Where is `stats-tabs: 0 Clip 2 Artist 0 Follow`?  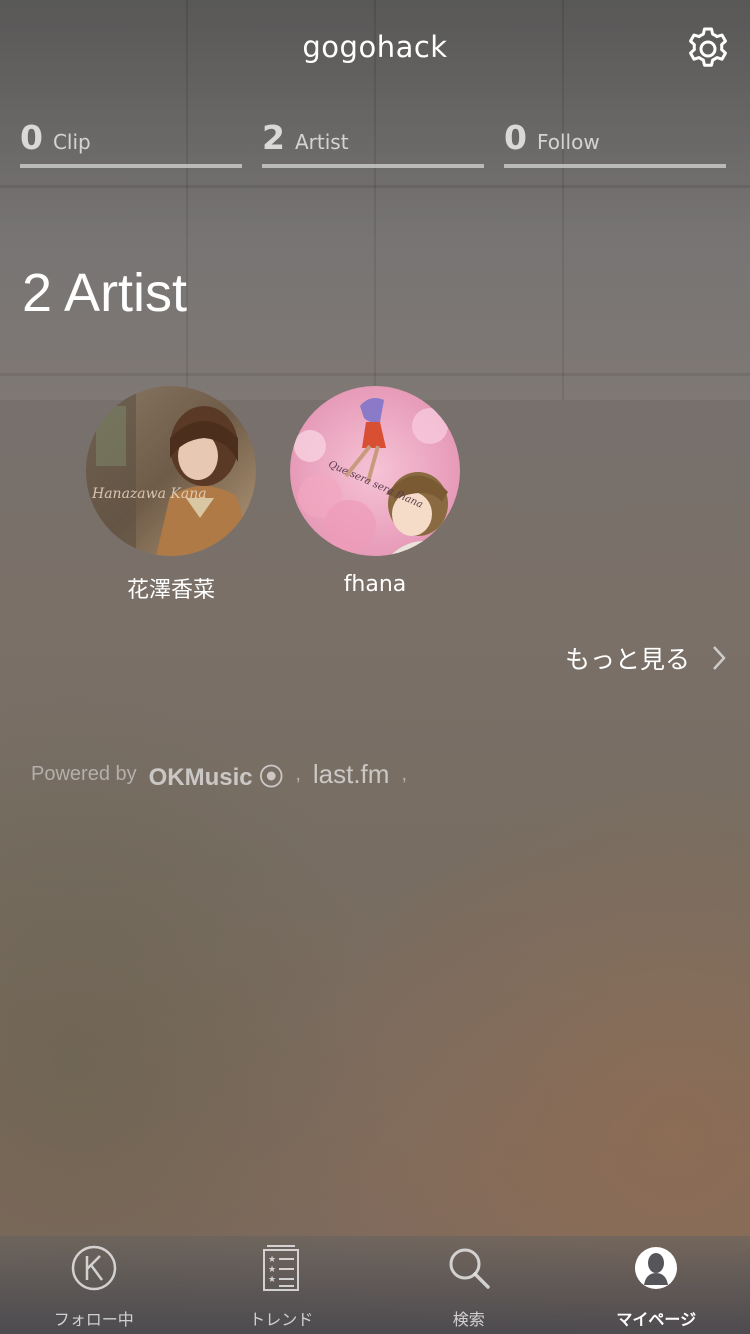
stats-tabs: 0 Clip 2 Artist 0 Follow is located at coordinates (375, 144).